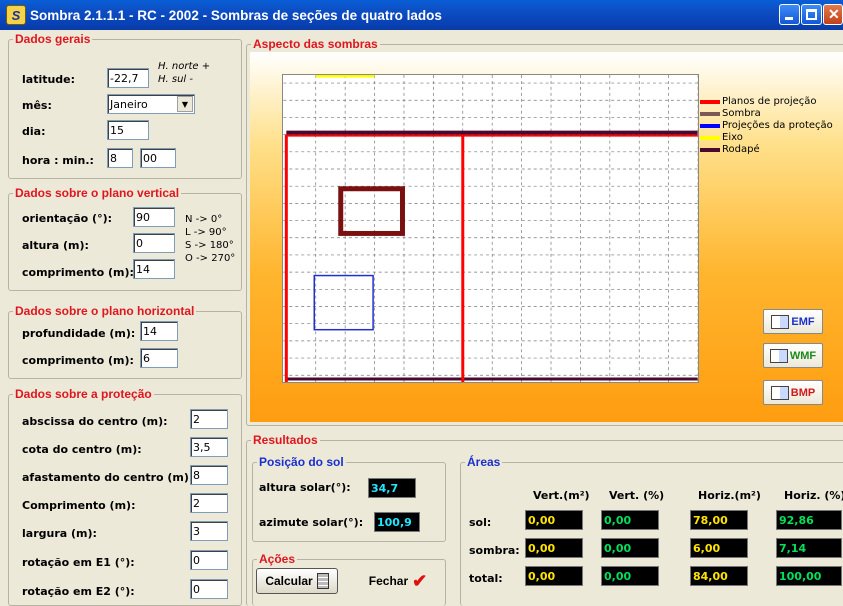  Describe the element at coordinates (809, 520) in the screenshot. I see `areas-value: 92,86` at that location.